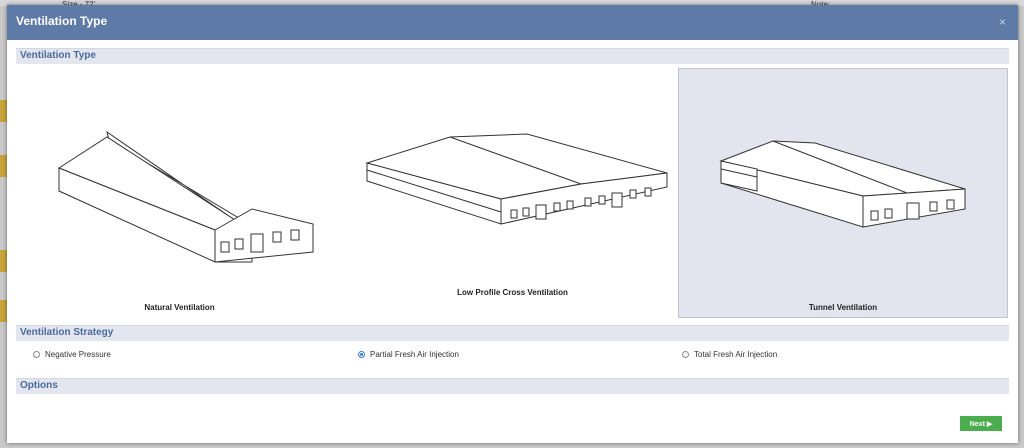  I want to click on natural-ventilation-barn-icon, so click(185, 196).